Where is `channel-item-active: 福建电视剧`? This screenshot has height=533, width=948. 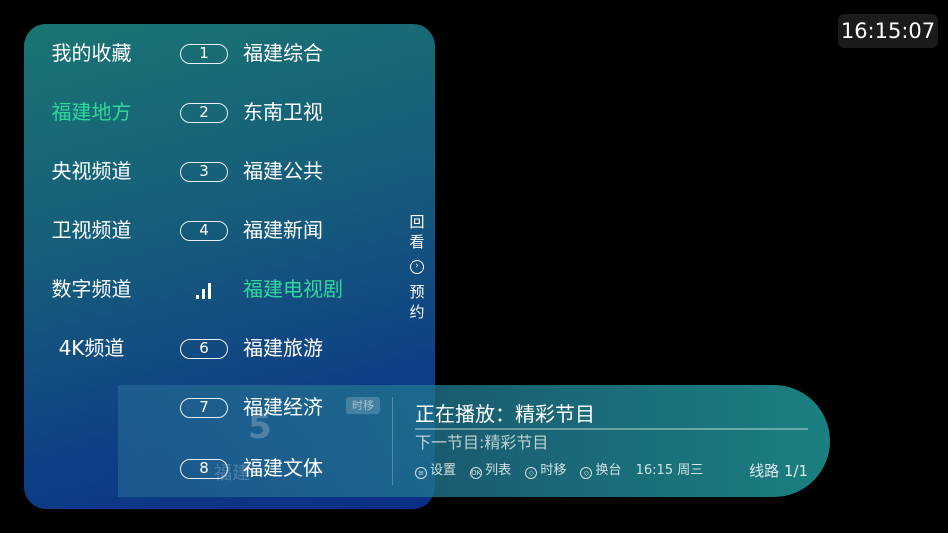
channel-item-active: 福建电视剧 is located at coordinates (280, 289).